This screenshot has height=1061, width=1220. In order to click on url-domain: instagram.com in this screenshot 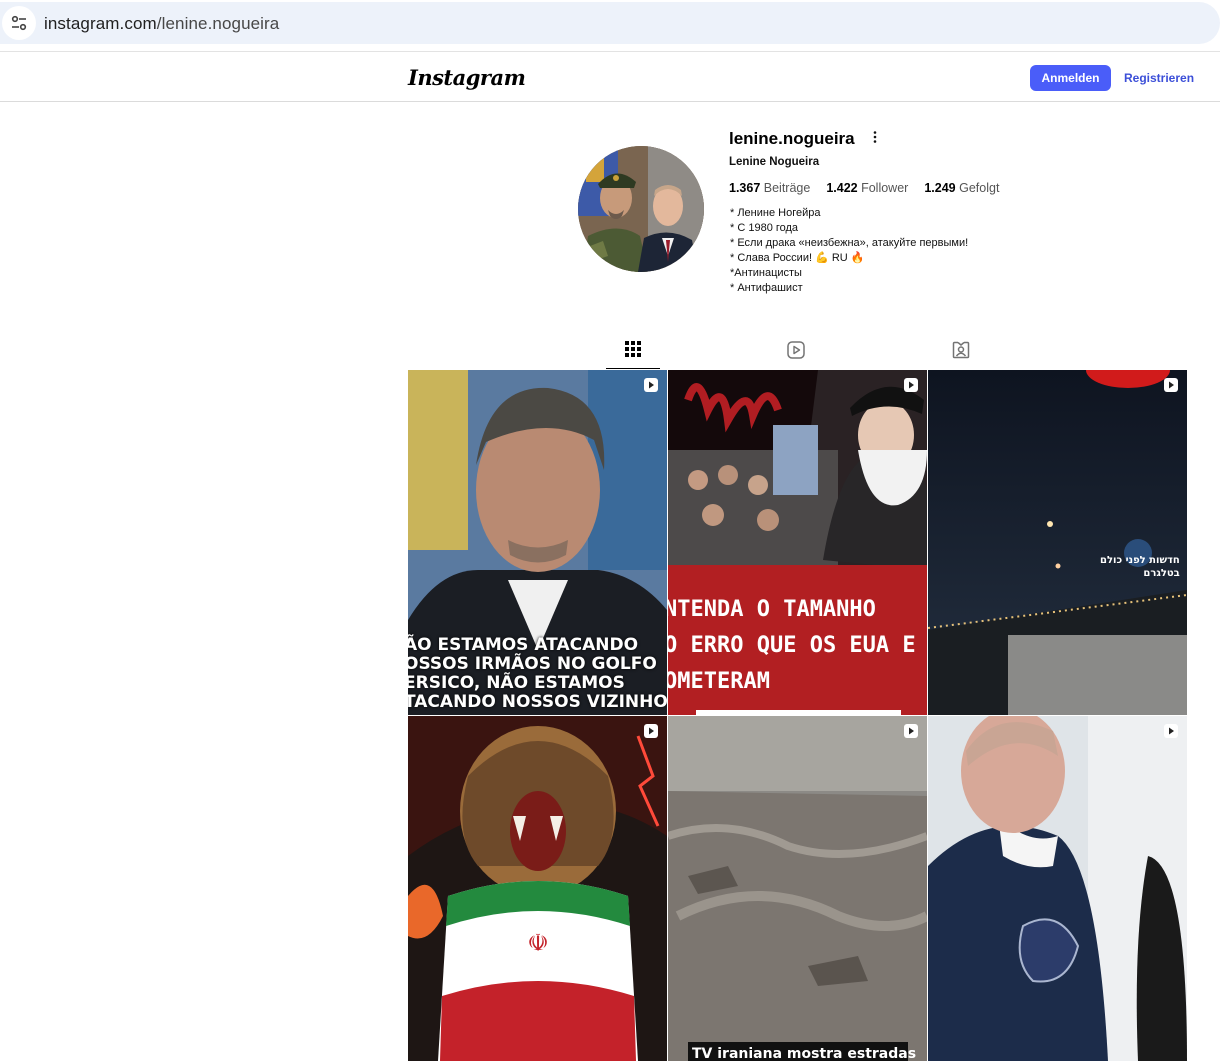, I will do `click(100, 23)`.